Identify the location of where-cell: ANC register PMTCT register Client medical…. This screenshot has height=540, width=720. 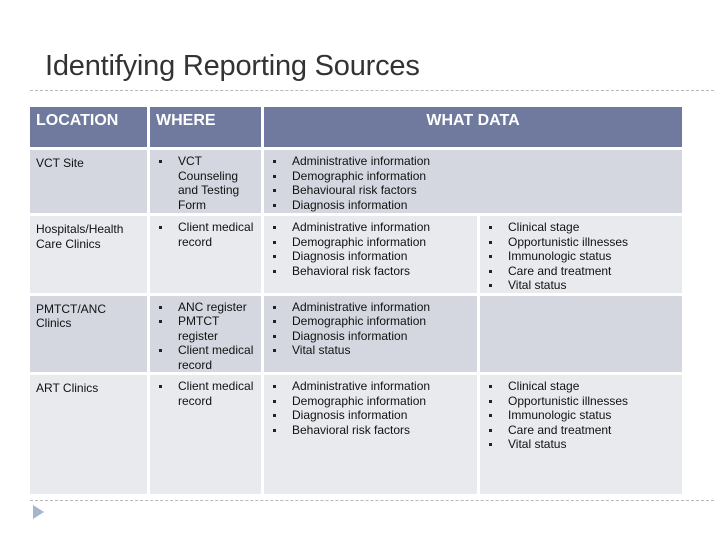
(205, 334).